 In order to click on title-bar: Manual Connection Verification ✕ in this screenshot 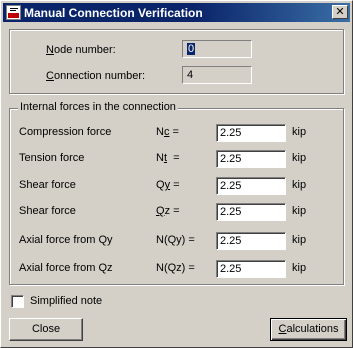, I will do `click(176, 12)`.